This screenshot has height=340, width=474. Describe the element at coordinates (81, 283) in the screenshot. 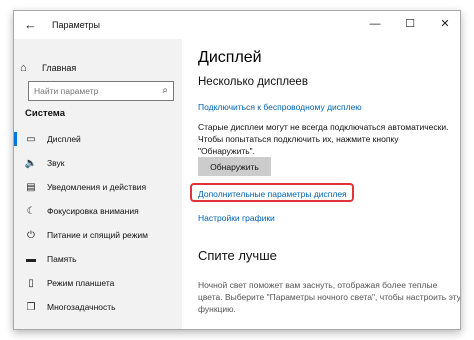

I see `sidebar-item-label: Режим планшета` at that location.